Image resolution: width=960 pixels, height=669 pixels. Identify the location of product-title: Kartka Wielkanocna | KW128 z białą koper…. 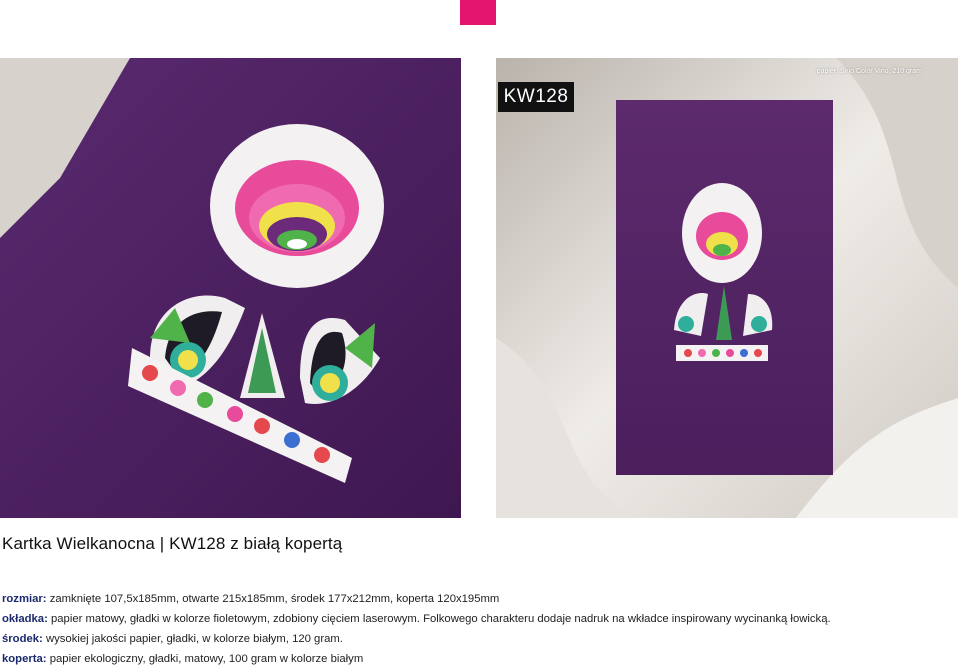
(172, 543).